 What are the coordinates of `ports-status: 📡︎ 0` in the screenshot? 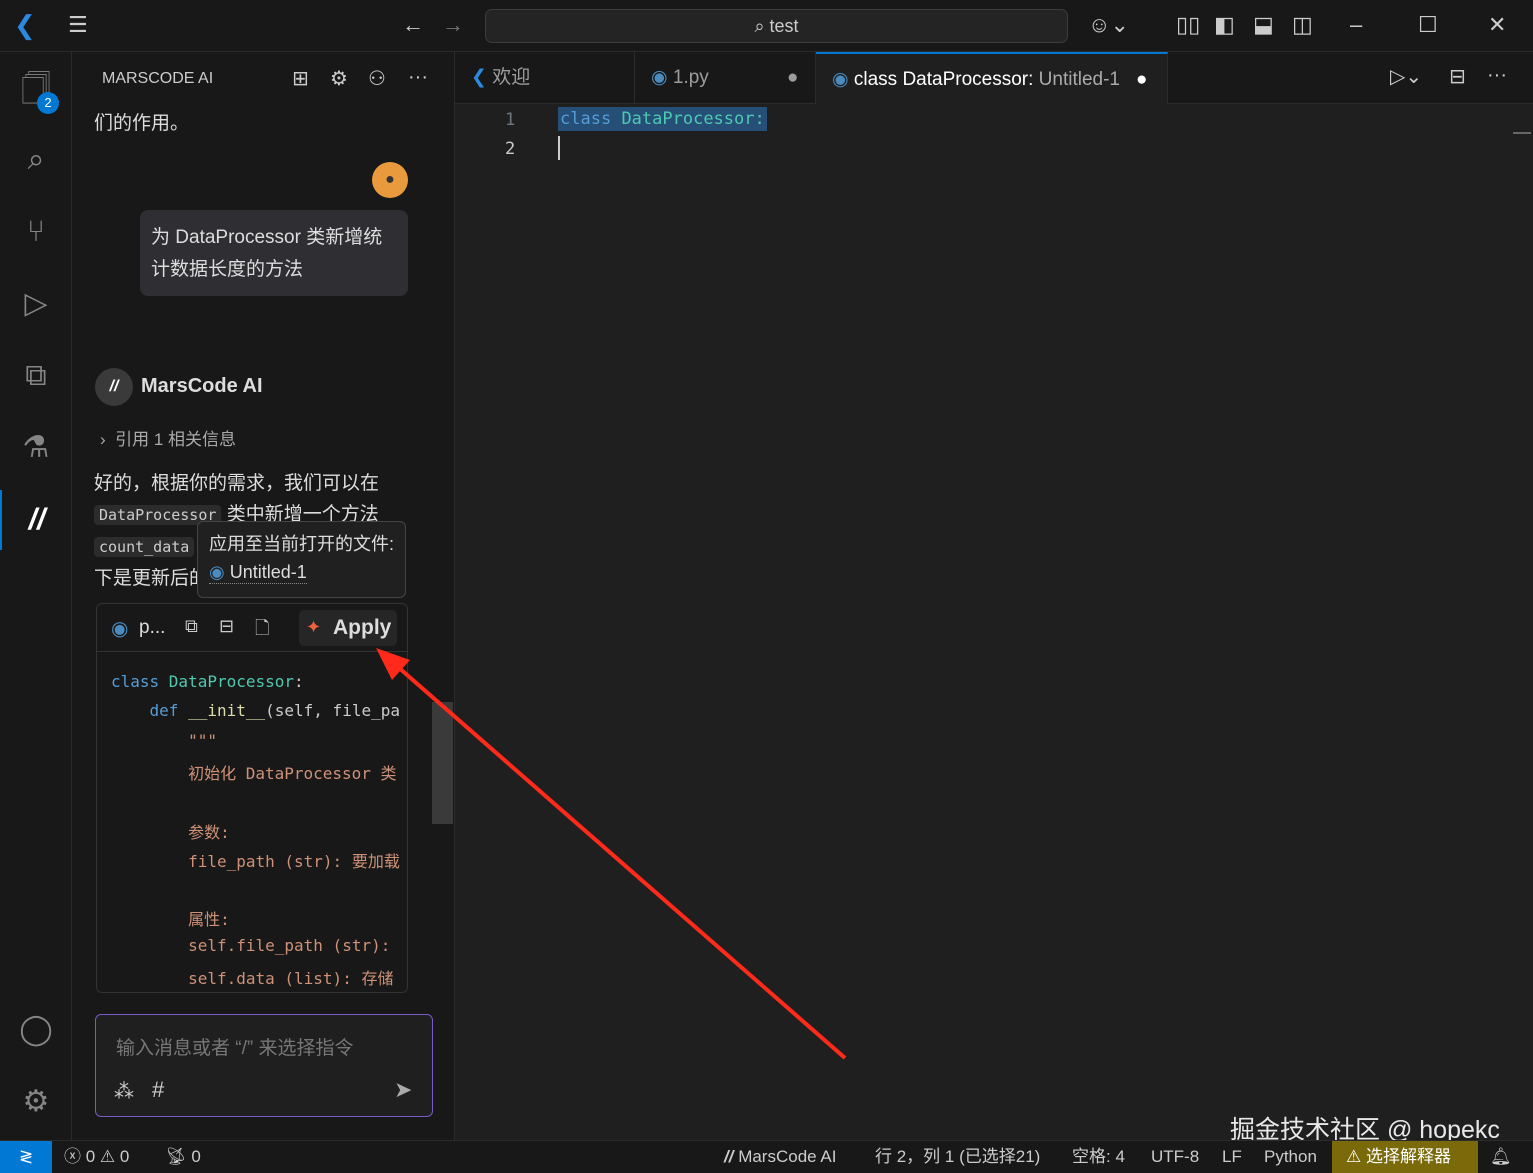 It's located at (183, 1157).